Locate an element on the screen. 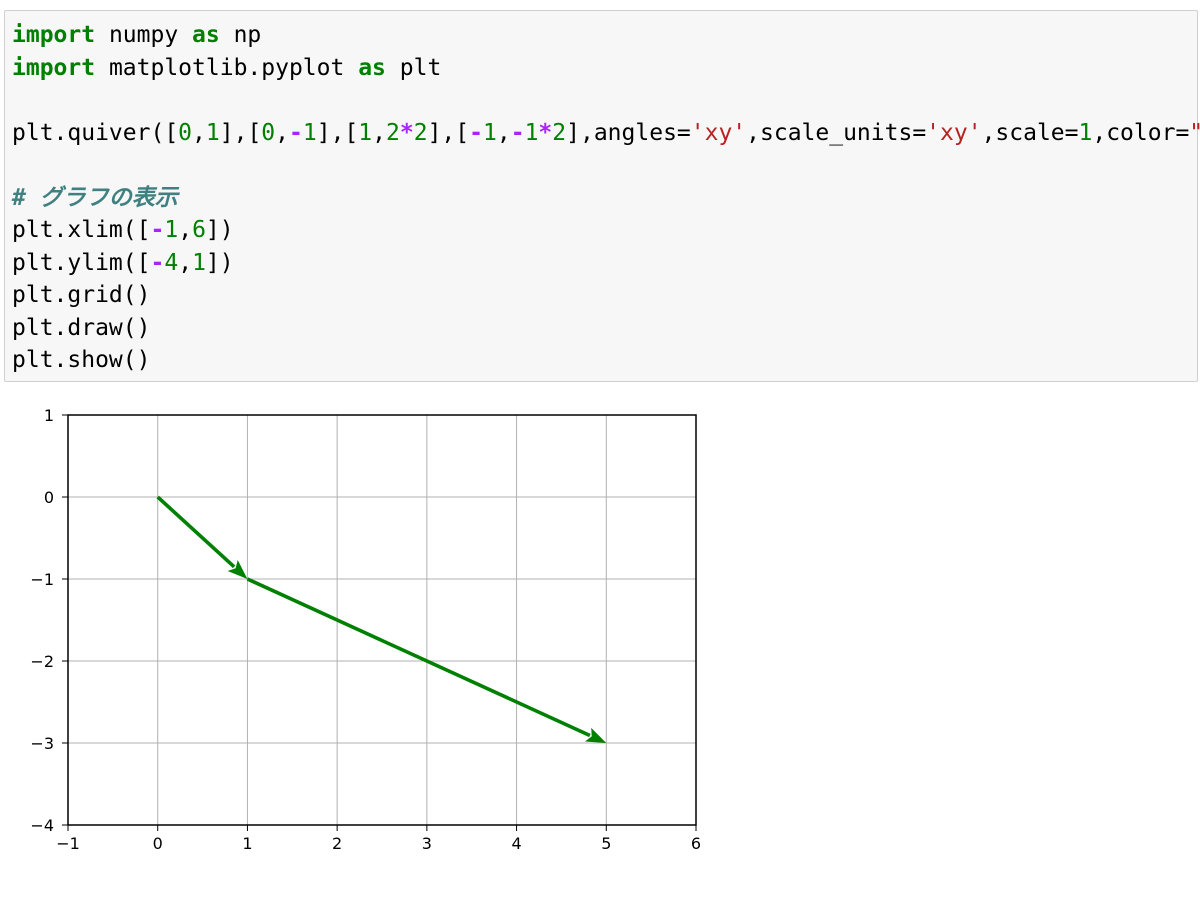 This screenshot has height=898, width=1200. code-token: "g" is located at coordinates (1194, 133).